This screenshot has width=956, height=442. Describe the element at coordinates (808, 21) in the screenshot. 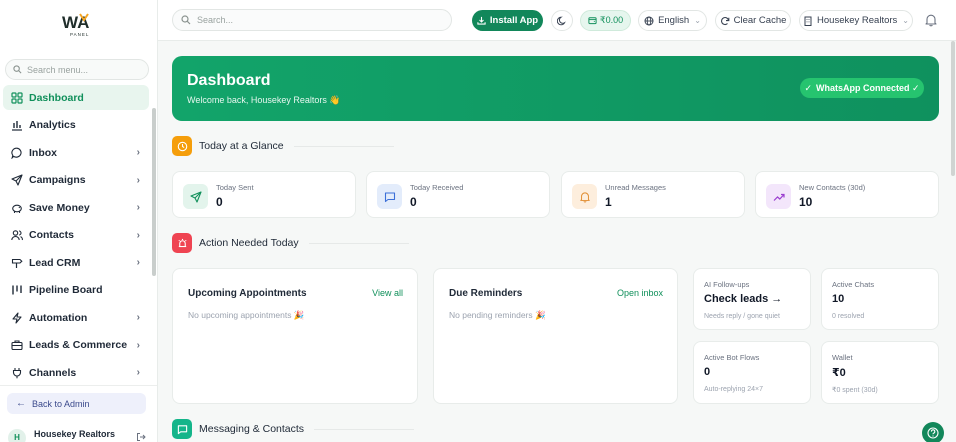

I see `building-icon` at that location.